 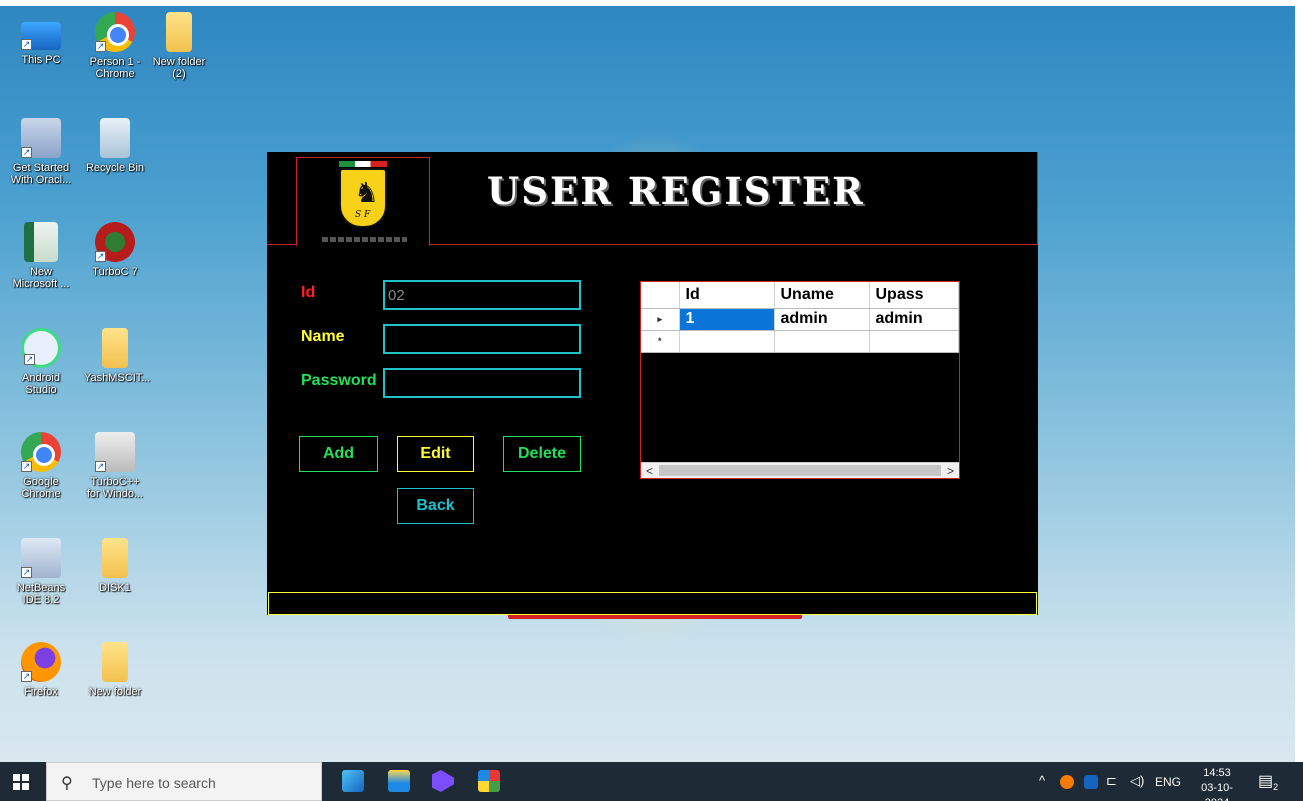 I want to click on app-header: ♞ S F USER REGISTER, so click(x=652, y=199).